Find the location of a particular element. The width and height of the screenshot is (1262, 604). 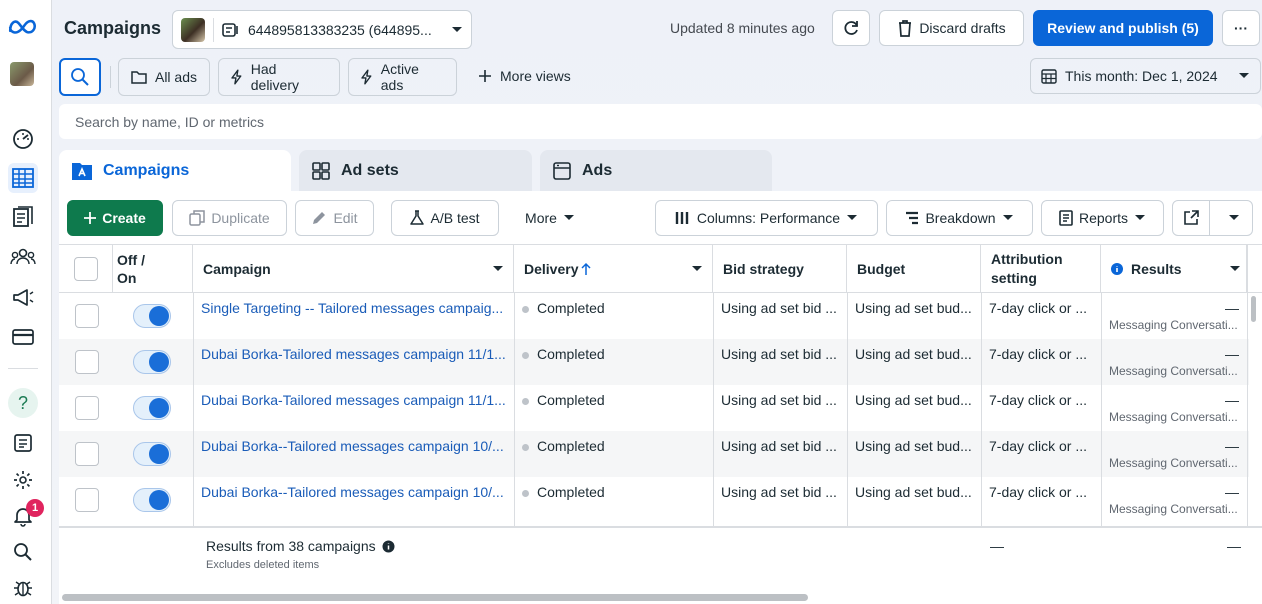

tab-ads: Ads is located at coordinates (656, 171).